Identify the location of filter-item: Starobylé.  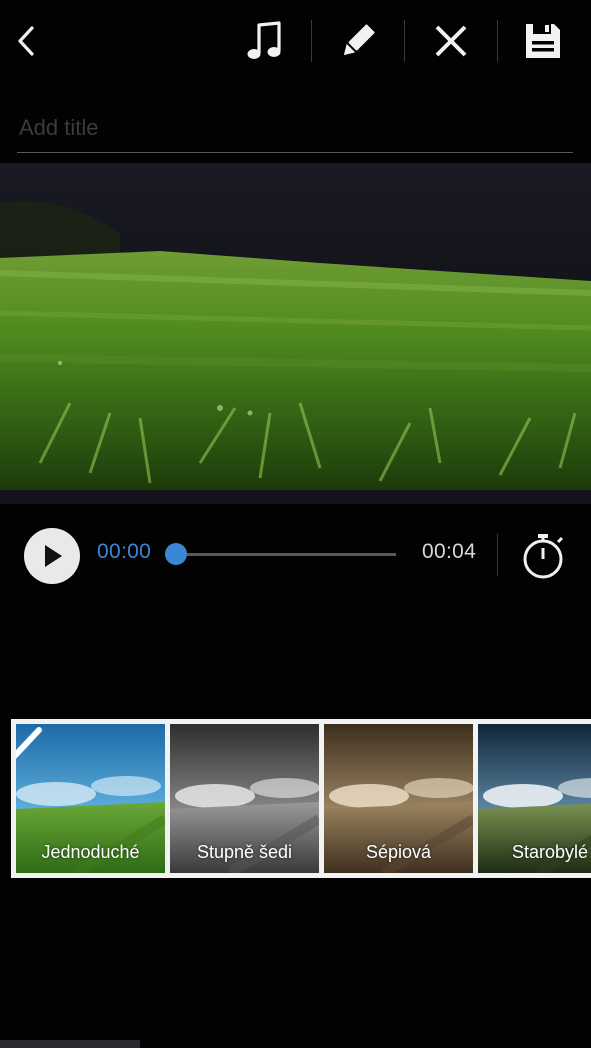
(534, 798).